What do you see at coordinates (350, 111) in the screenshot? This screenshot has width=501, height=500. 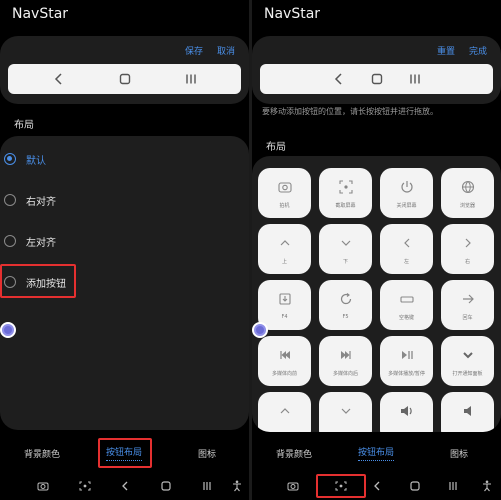 I see `drag-hint-text: 要移动添加按钮的位置，请长按按钮并进行拖放。` at bounding box center [350, 111].